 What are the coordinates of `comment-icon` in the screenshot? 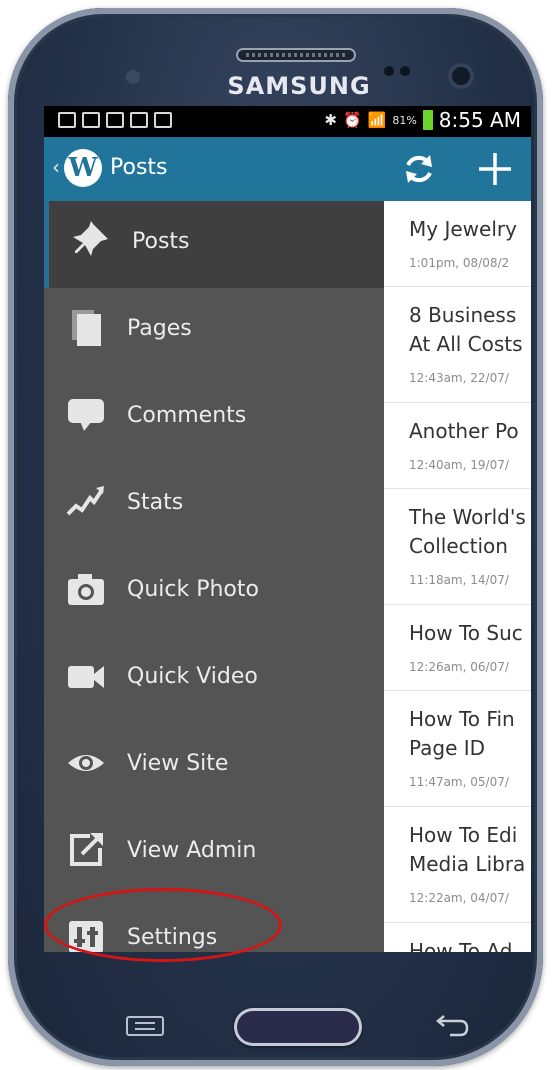 It's located at (86, 415).